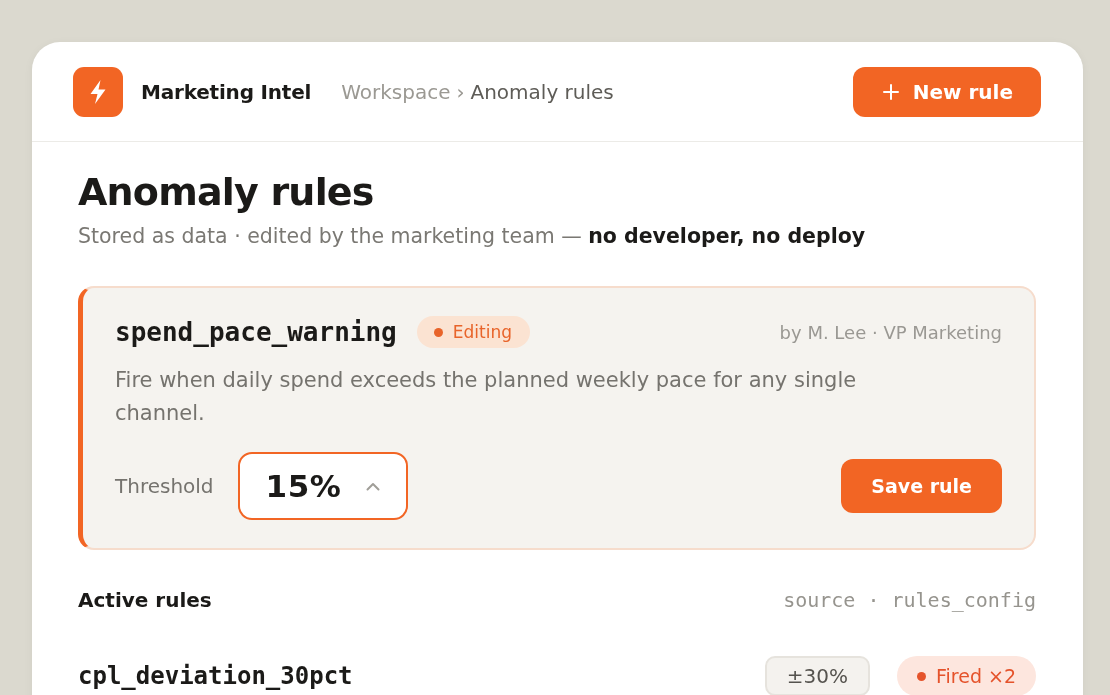  Describe the element at coordinates (164, 486) in the screenshot. I see `threshold-label: Threshold` at that location.